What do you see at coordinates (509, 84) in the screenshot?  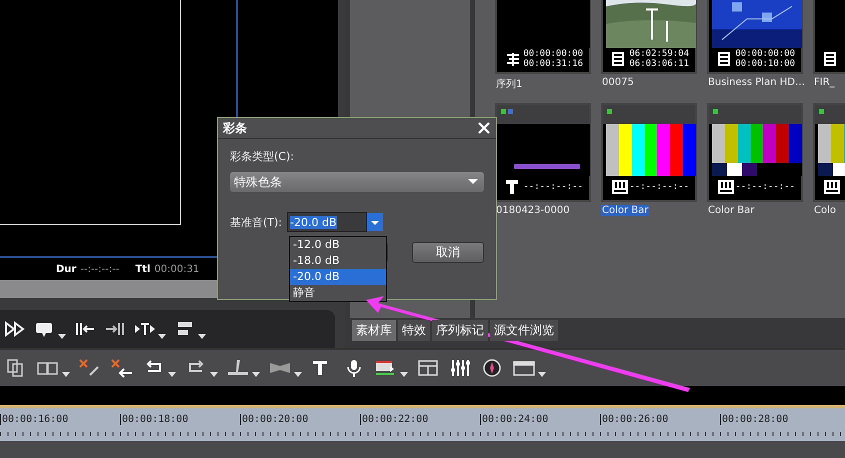 I see `clip-name: 序列1` at bounding box center [509, 84].